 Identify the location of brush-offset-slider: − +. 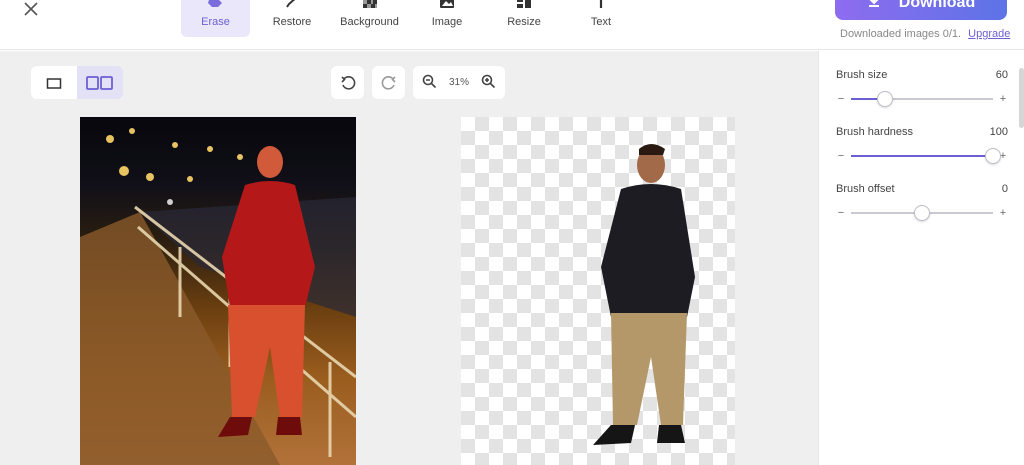
(922, 213).